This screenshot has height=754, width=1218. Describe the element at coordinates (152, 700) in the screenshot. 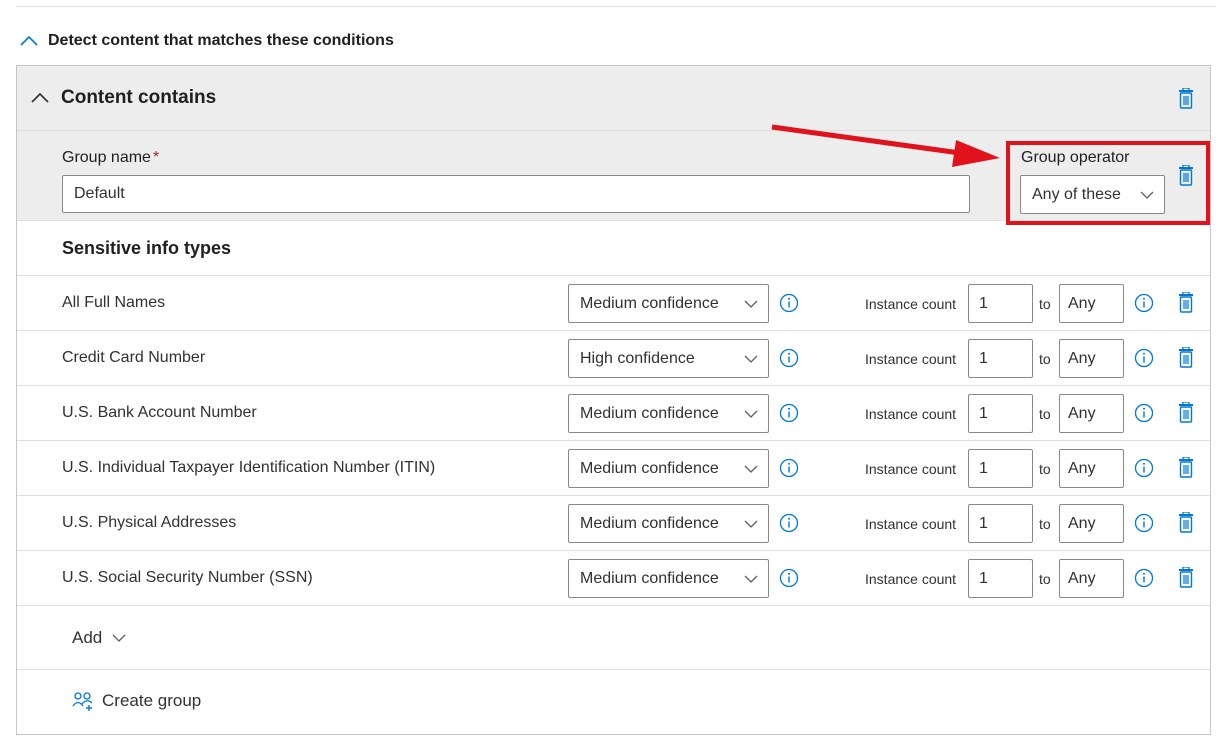

I see `create-group-label: Create group` at that location.